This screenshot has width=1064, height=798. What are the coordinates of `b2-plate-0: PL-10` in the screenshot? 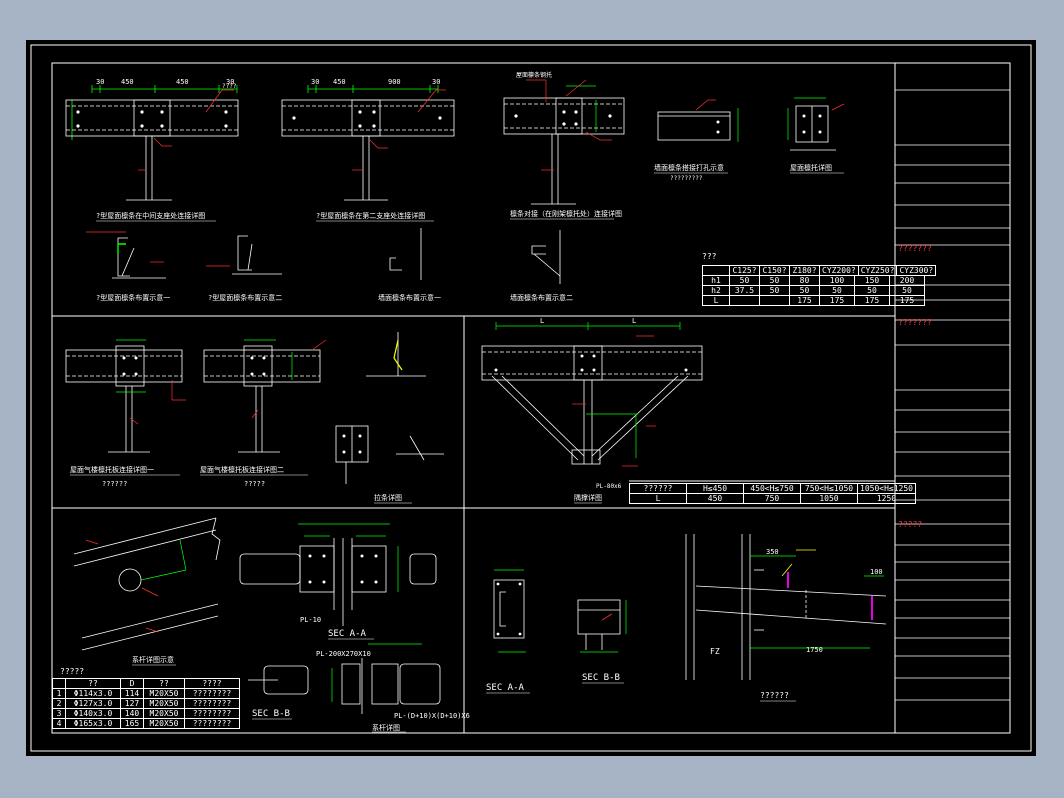 It's located at (310, 620).